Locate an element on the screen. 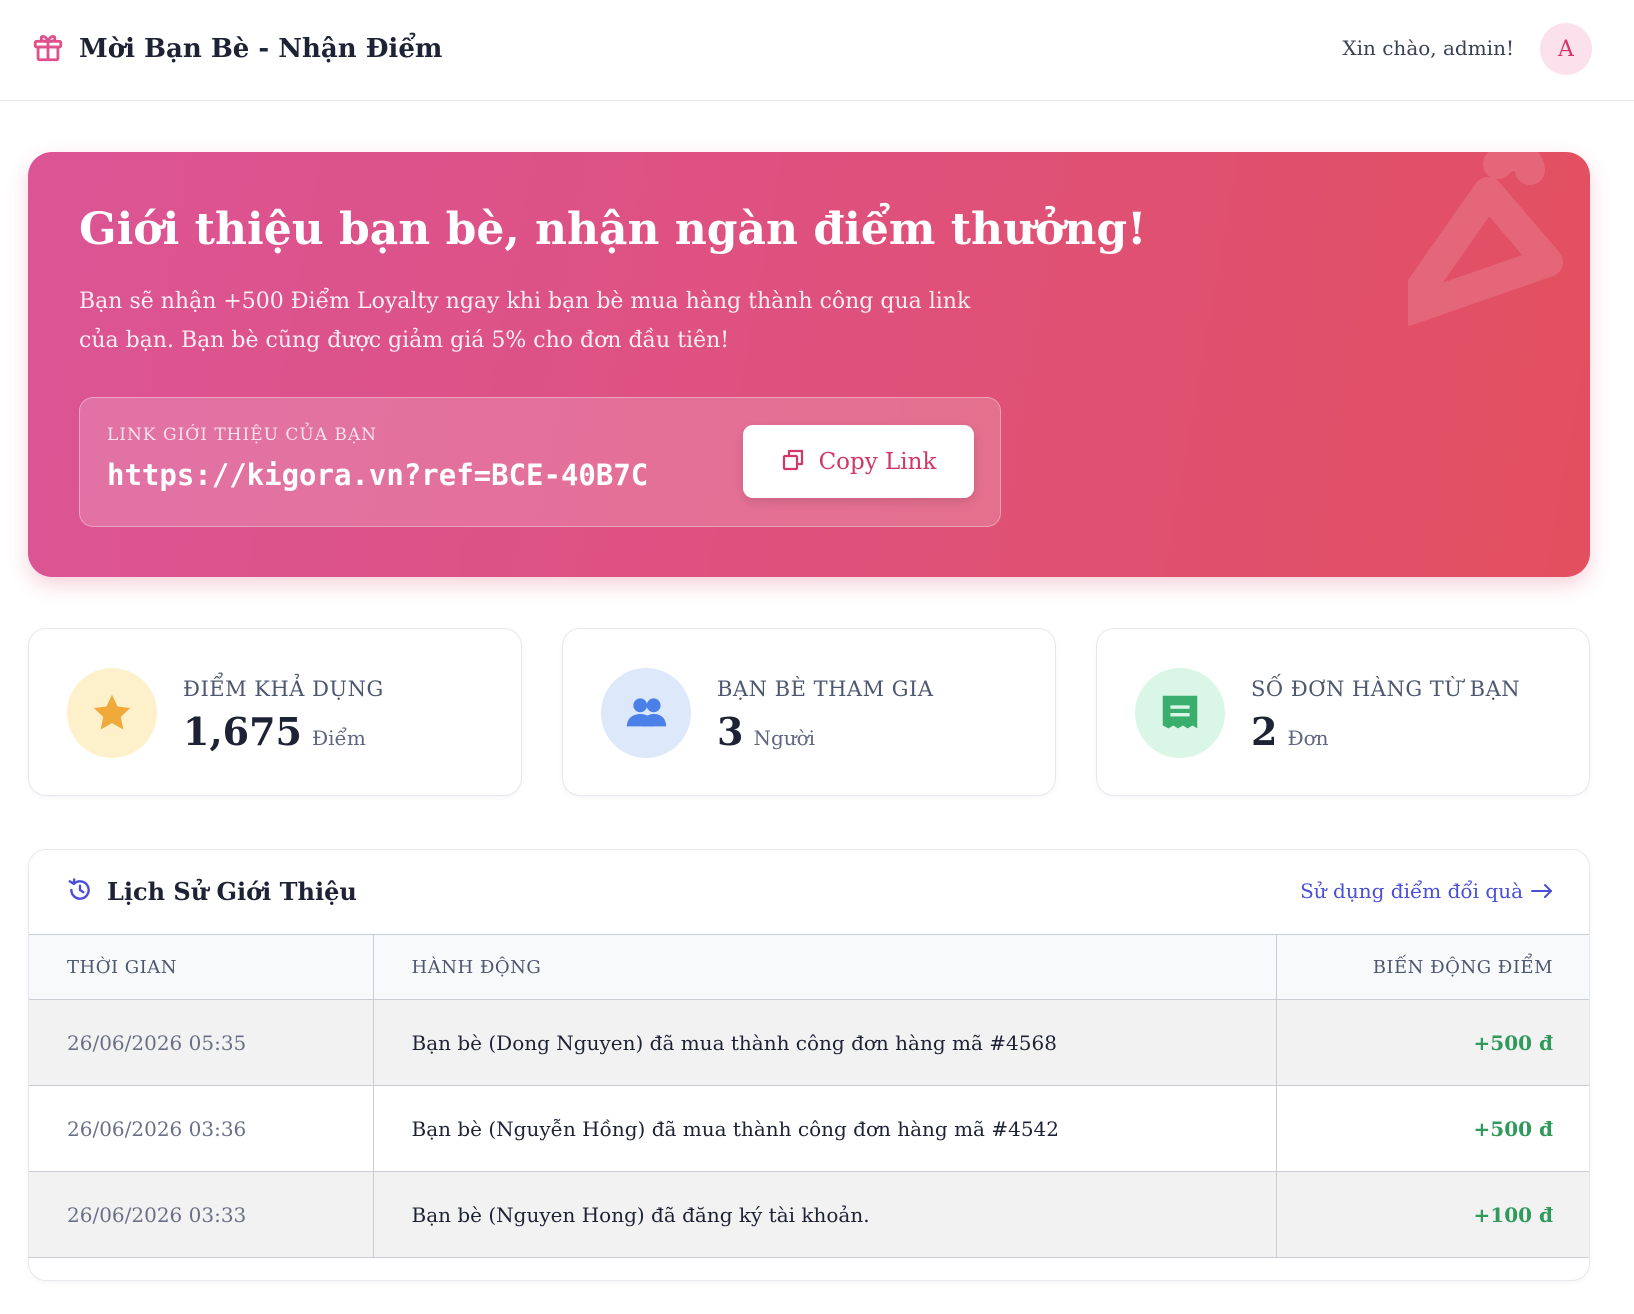 The image size is (1634, 1314). row-time: 26/06/2026 03:33 is located at coordinates (201, 1214).